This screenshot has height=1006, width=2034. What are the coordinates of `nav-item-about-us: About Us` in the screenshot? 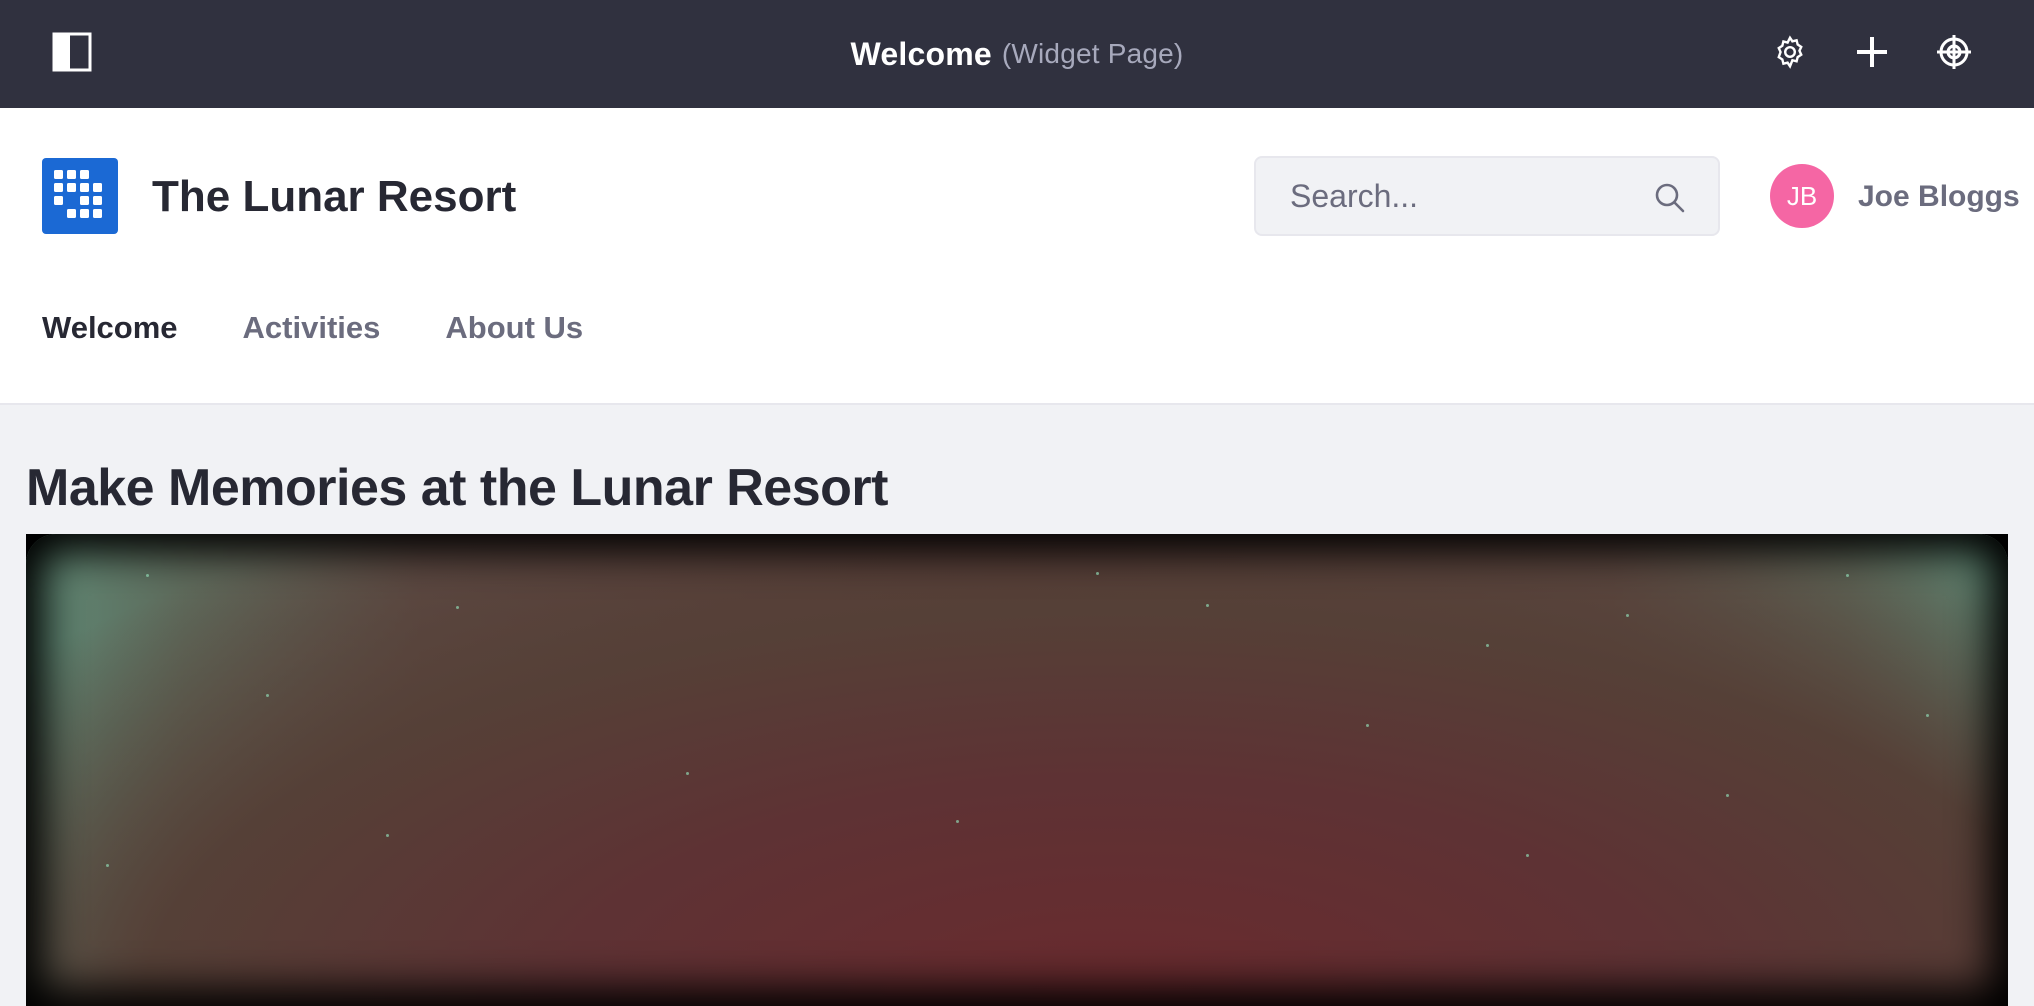 It's located at (514, 328).